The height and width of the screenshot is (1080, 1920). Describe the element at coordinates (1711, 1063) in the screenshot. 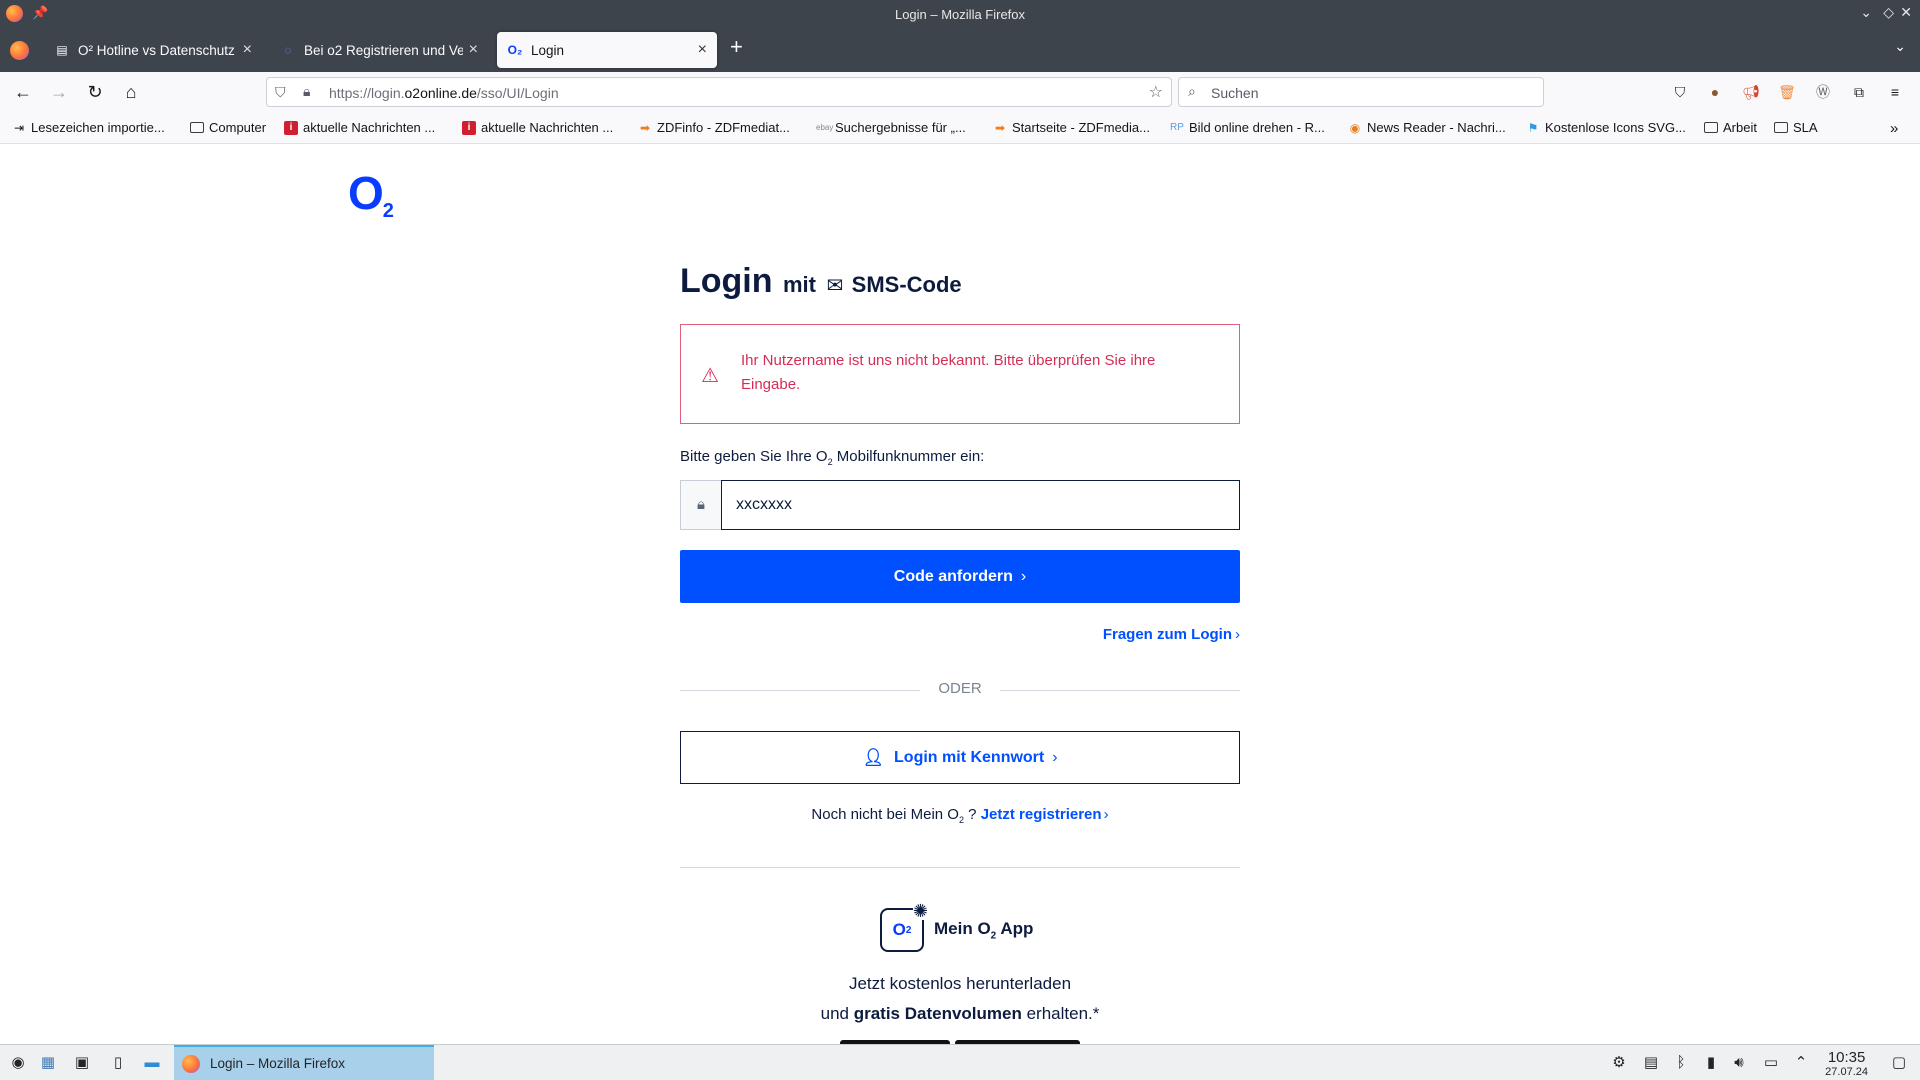

I see `device-tray-icon: ▮` at that location.